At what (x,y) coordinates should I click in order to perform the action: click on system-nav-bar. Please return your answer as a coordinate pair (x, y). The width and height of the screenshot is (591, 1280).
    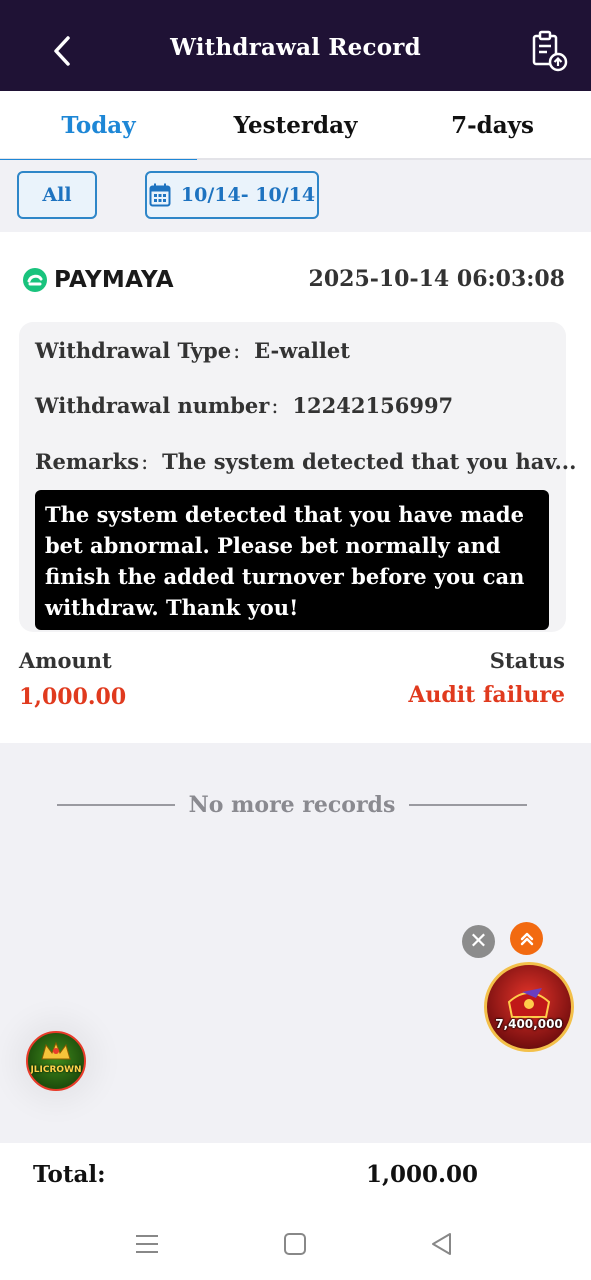
    Looking at the image, I should click on (295, 1246).